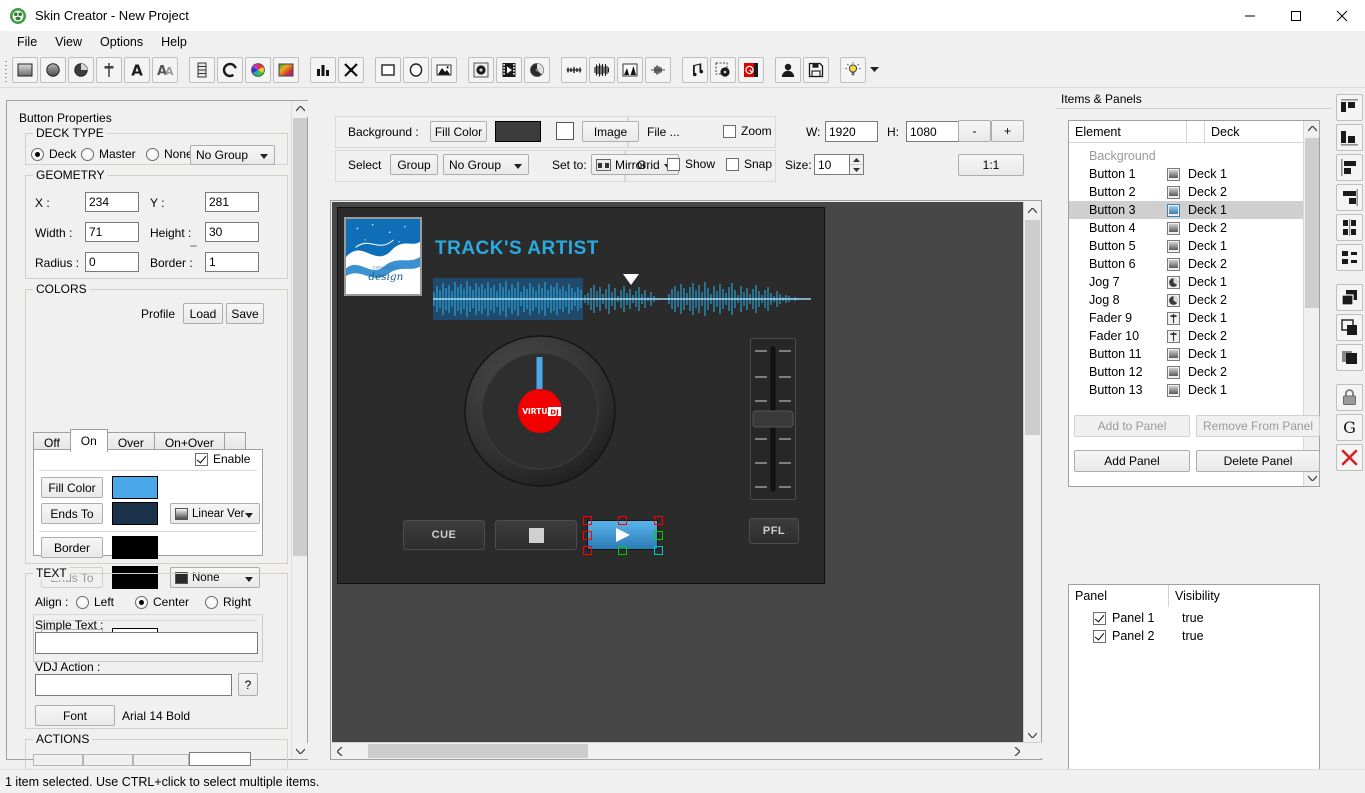 The image size is (1365, 793). Describe the element at coordinates (1349, 427) in the screenshot. I see `group-button-vertical: G` at that location.